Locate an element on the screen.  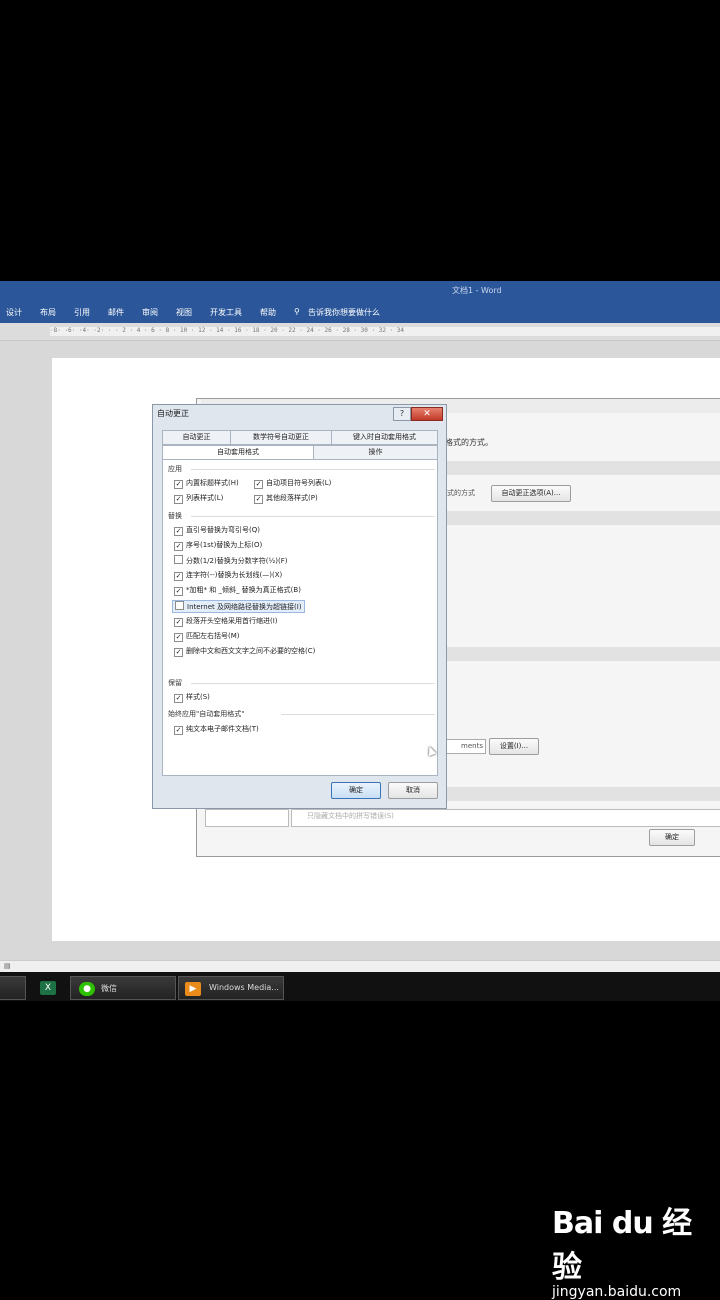
option-label: 内置标题样式(H) is located at coordinates (212, 483).